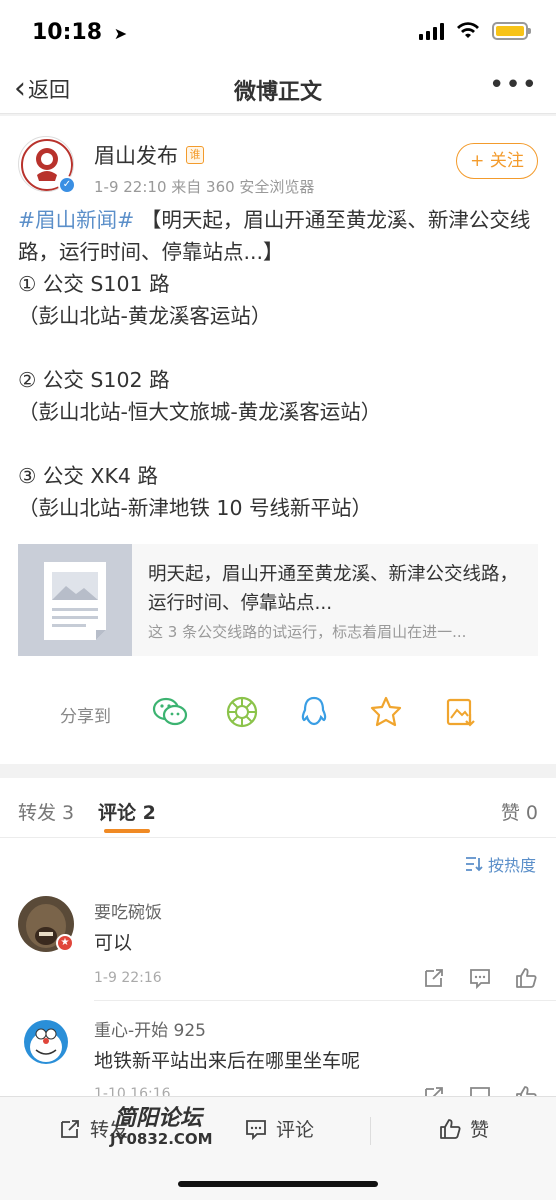 The height and width of the screenshot is (1200, 556). Describe the element at coordinates (132, 1091) in the screenshot. I see `comment-time: 1-10 16:16` at that location.